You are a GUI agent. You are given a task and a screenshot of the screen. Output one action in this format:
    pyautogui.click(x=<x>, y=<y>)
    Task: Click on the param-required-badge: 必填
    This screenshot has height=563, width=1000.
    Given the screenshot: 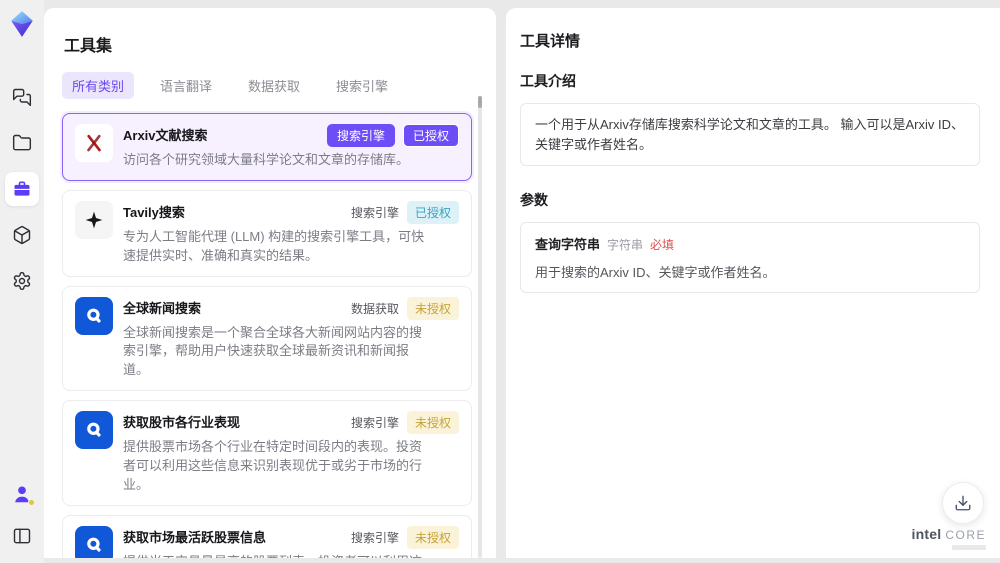 What is the action you would take?
    pyautogui.click(x=662, y=245)
    